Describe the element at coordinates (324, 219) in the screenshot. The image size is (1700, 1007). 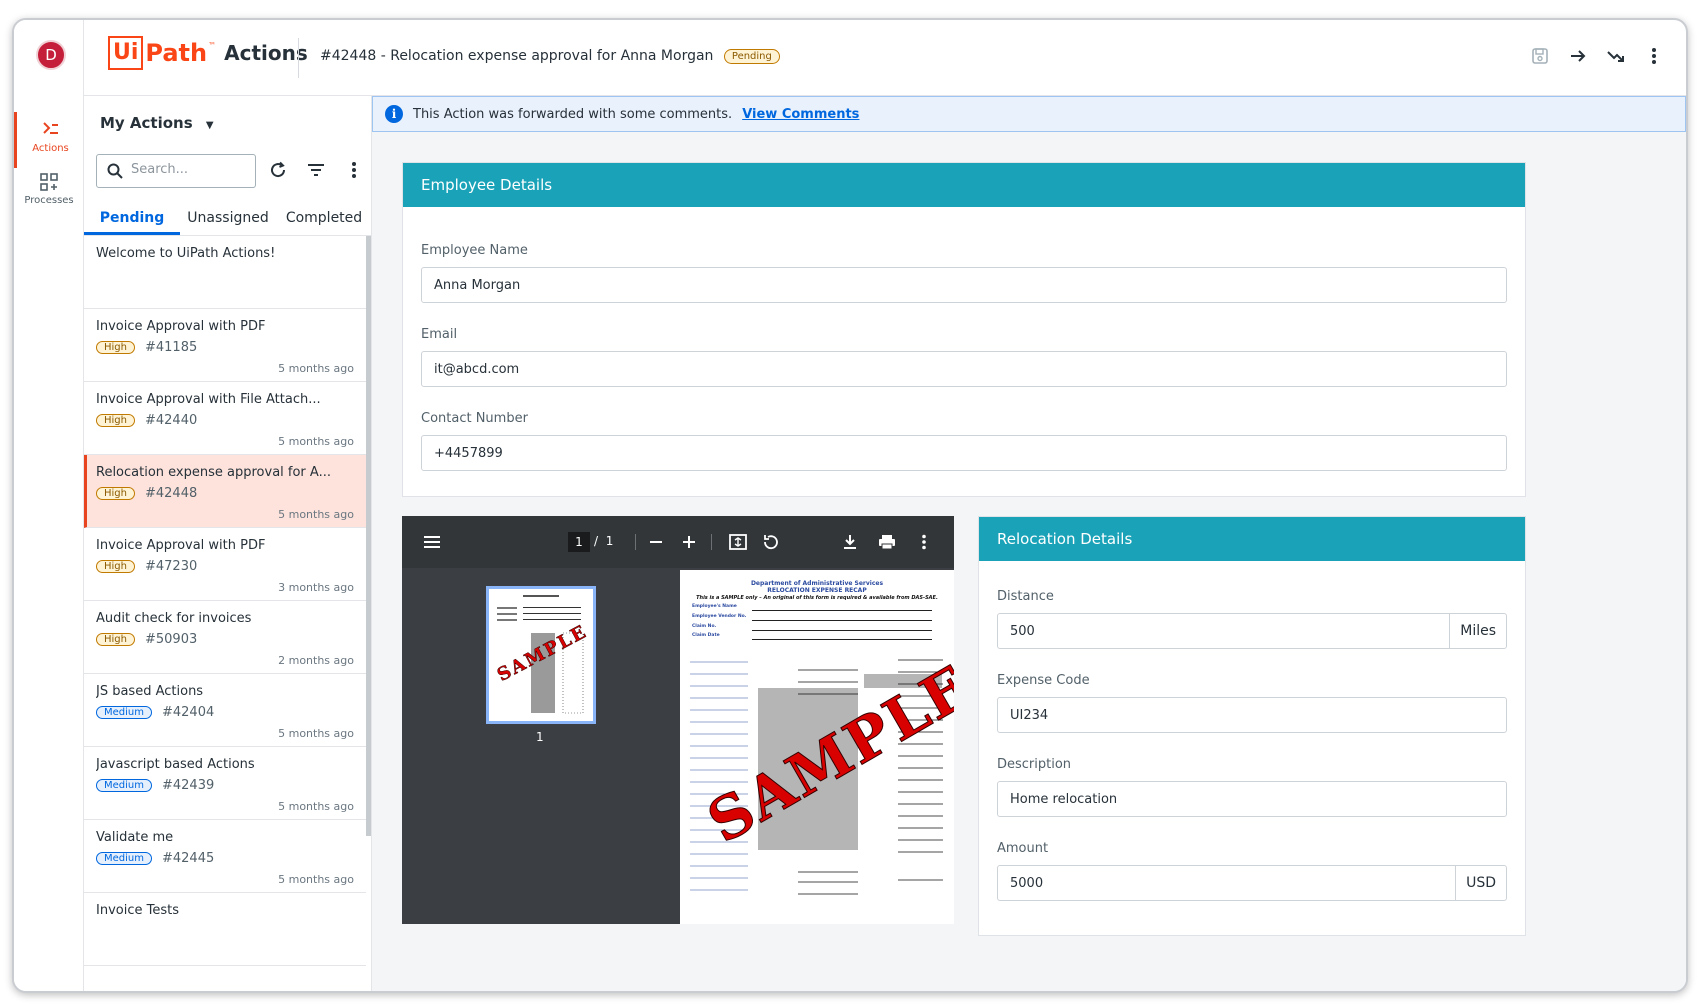
I see `tab-completed: Completed` at that location.